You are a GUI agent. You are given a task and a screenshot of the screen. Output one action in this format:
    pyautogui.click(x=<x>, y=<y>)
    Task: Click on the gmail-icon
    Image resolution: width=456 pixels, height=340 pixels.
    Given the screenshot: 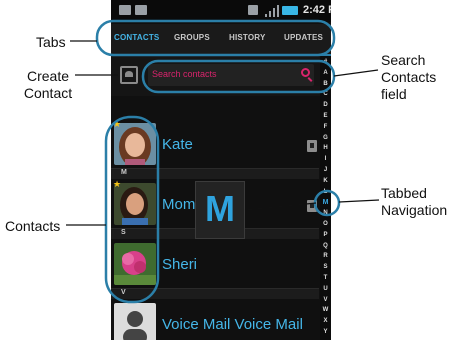 What is the action you would take?
    pyautogui.click(x=141, y=10)
    